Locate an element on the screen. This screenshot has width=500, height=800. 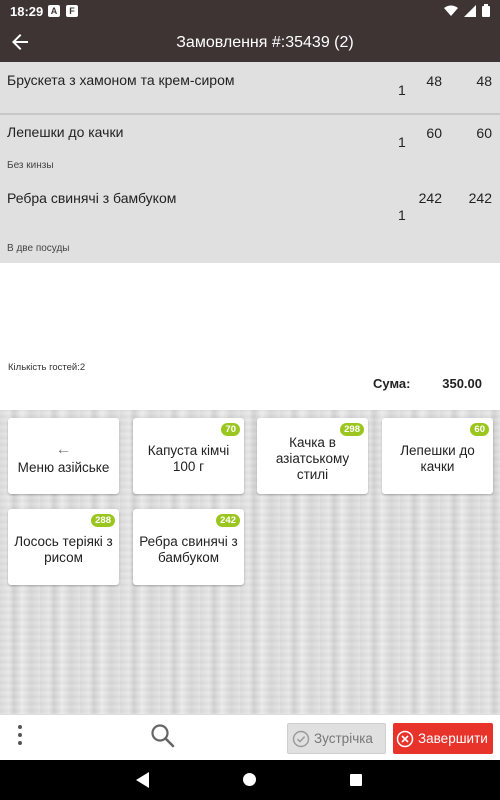
menu-item-tile: 288 Лосось теріякі з рисом is located at coordinates (63, 547).